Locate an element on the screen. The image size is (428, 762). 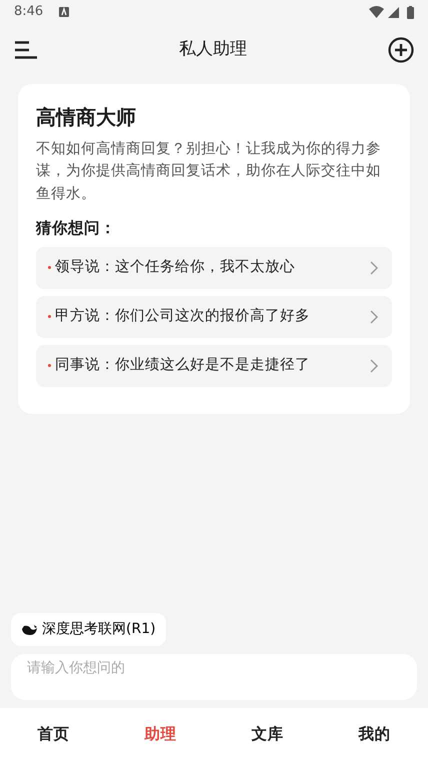
card-title: 高情商大师 is located at coordinates (86, 117).